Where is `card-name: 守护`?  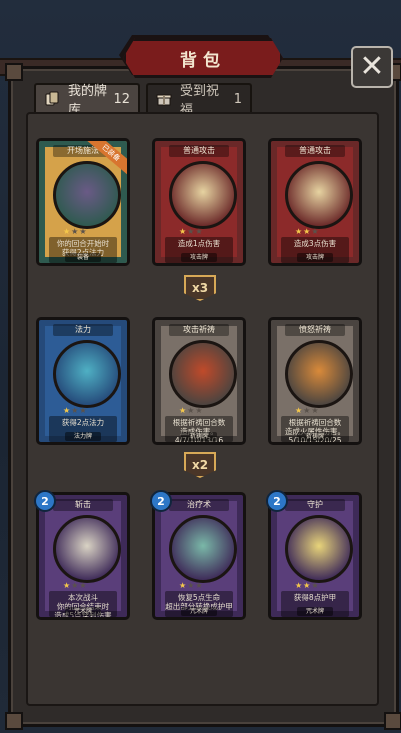
card-name: 守护 is located at coordinates (315, 505).